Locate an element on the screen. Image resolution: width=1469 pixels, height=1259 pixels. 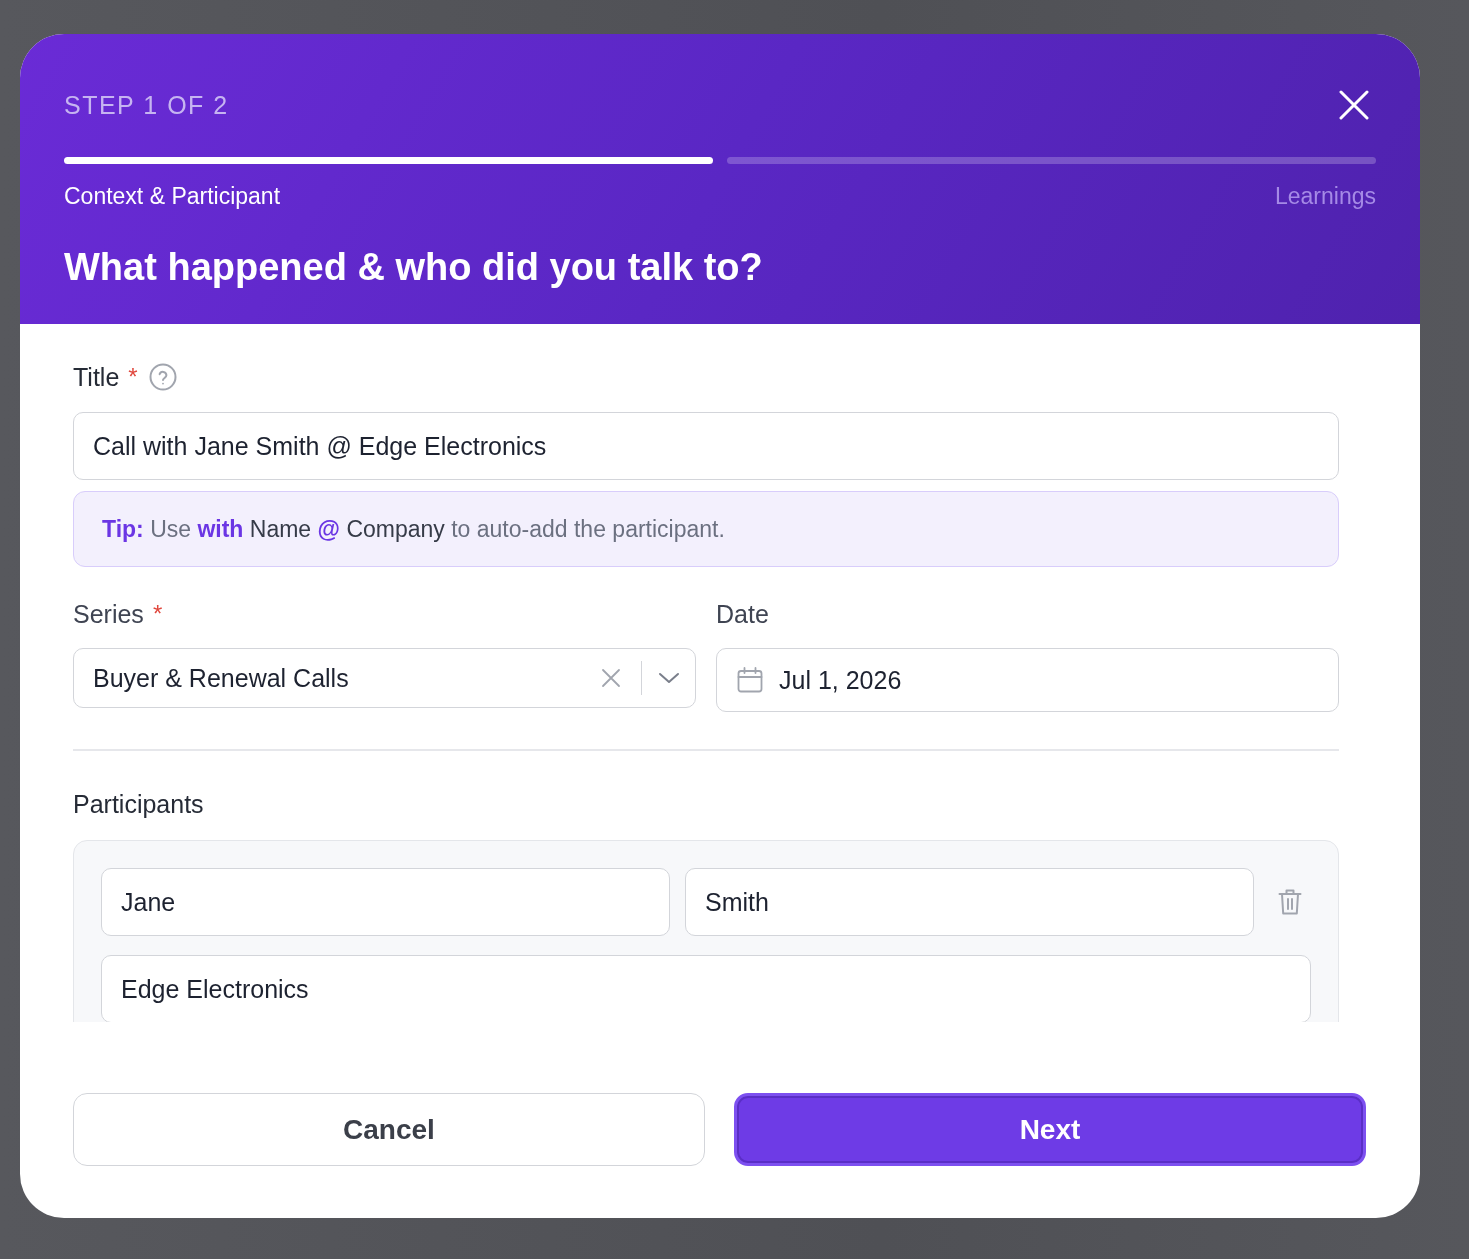
clear-icon is located at coordinates (610, 678).